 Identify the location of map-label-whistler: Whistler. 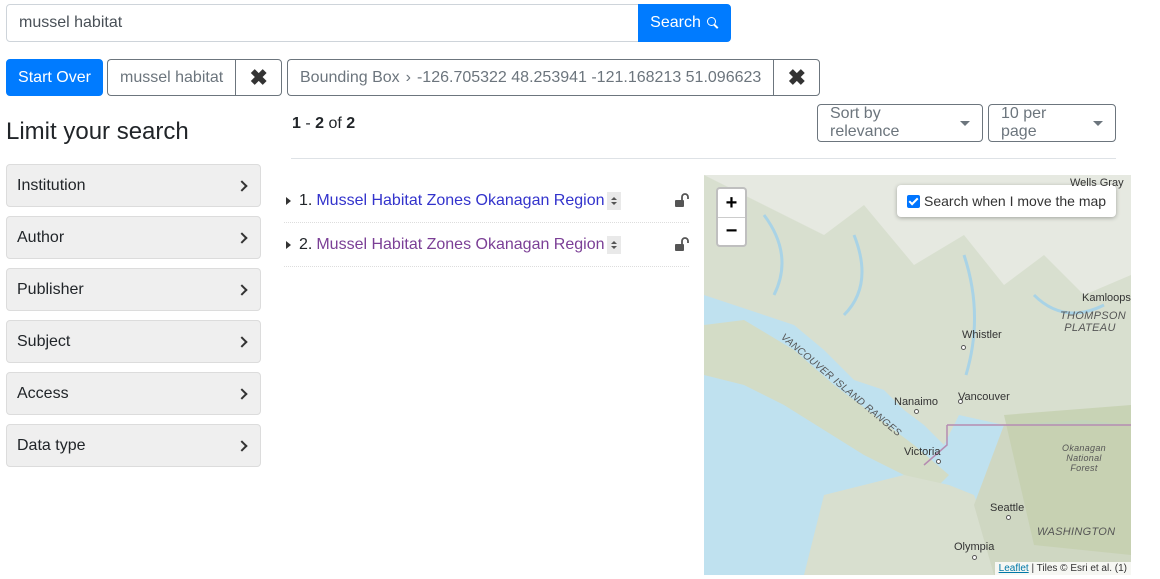
(982, 335).